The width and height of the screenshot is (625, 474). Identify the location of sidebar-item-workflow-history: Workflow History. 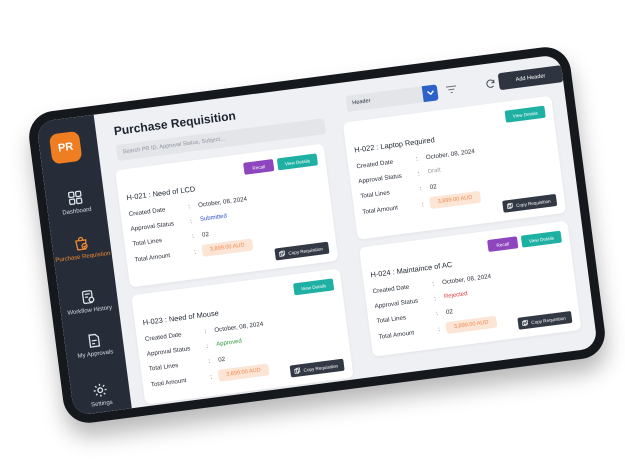
(88, 301).